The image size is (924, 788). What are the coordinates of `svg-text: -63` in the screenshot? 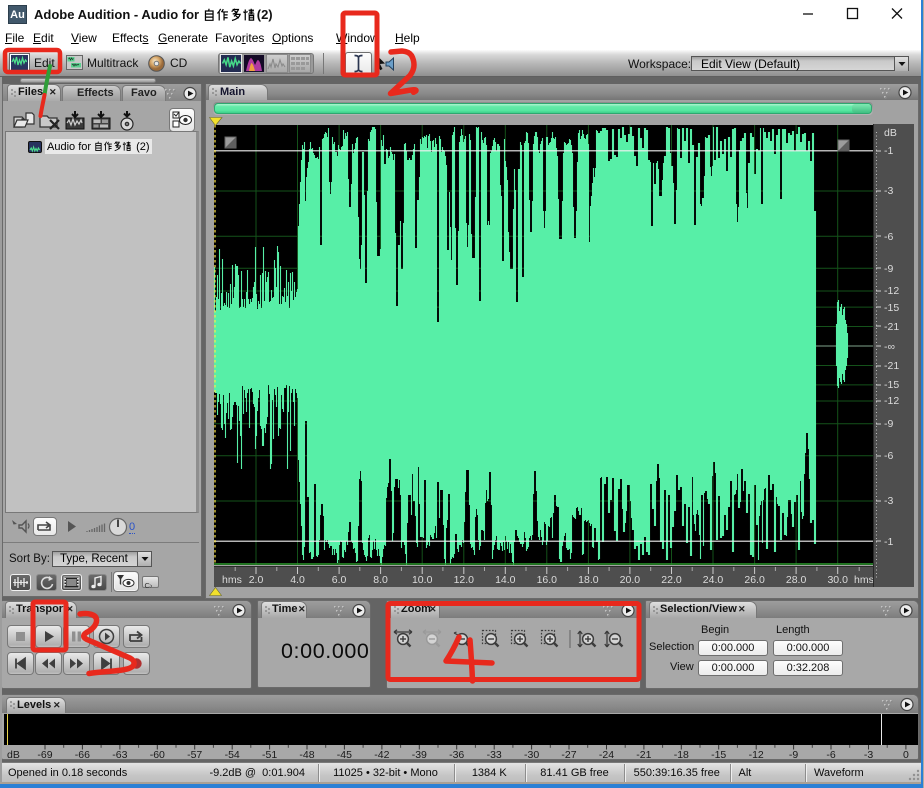 It's located at (119, 754).